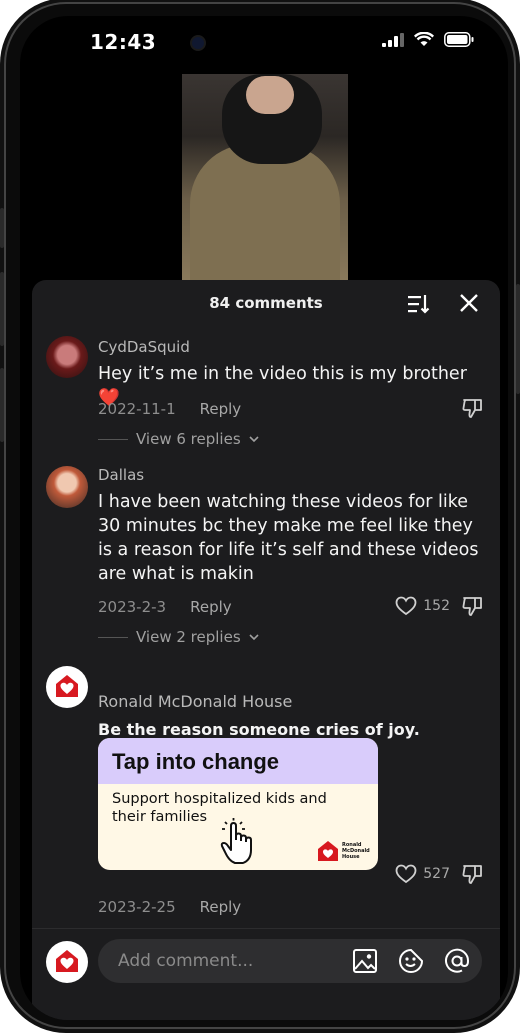 The image size is (521, 1033). I want to click on view-replies-label: View 6 replies, so click(188, 439).